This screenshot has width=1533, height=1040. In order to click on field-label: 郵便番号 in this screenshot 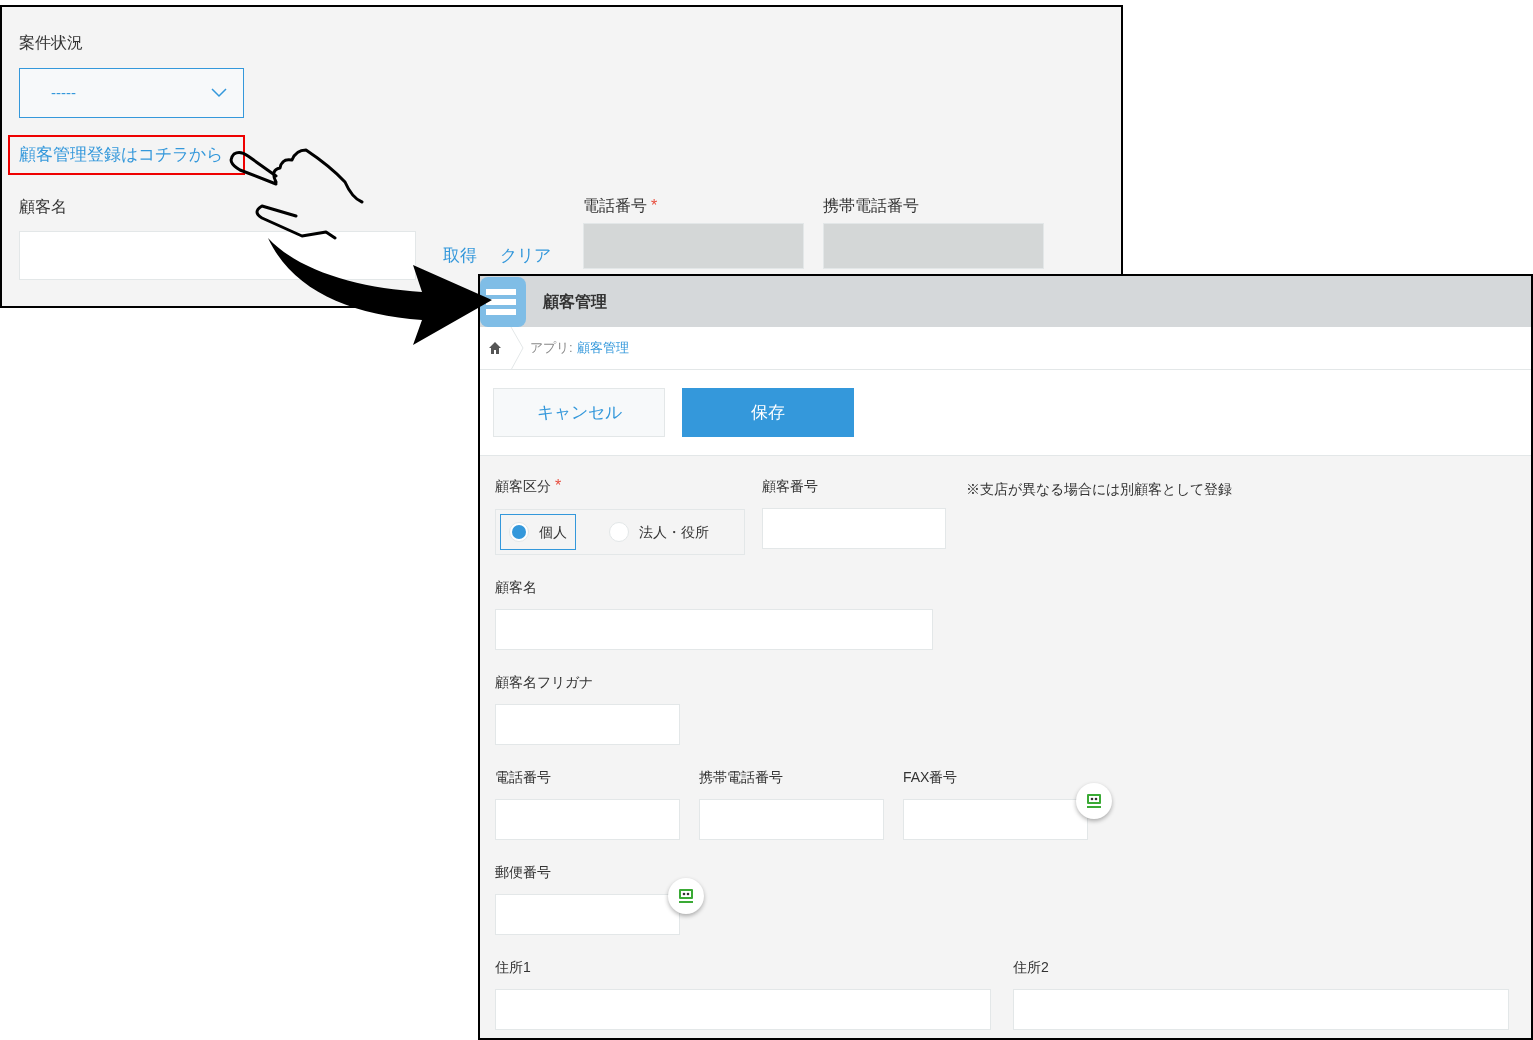, I will do `click(523, 872)`.